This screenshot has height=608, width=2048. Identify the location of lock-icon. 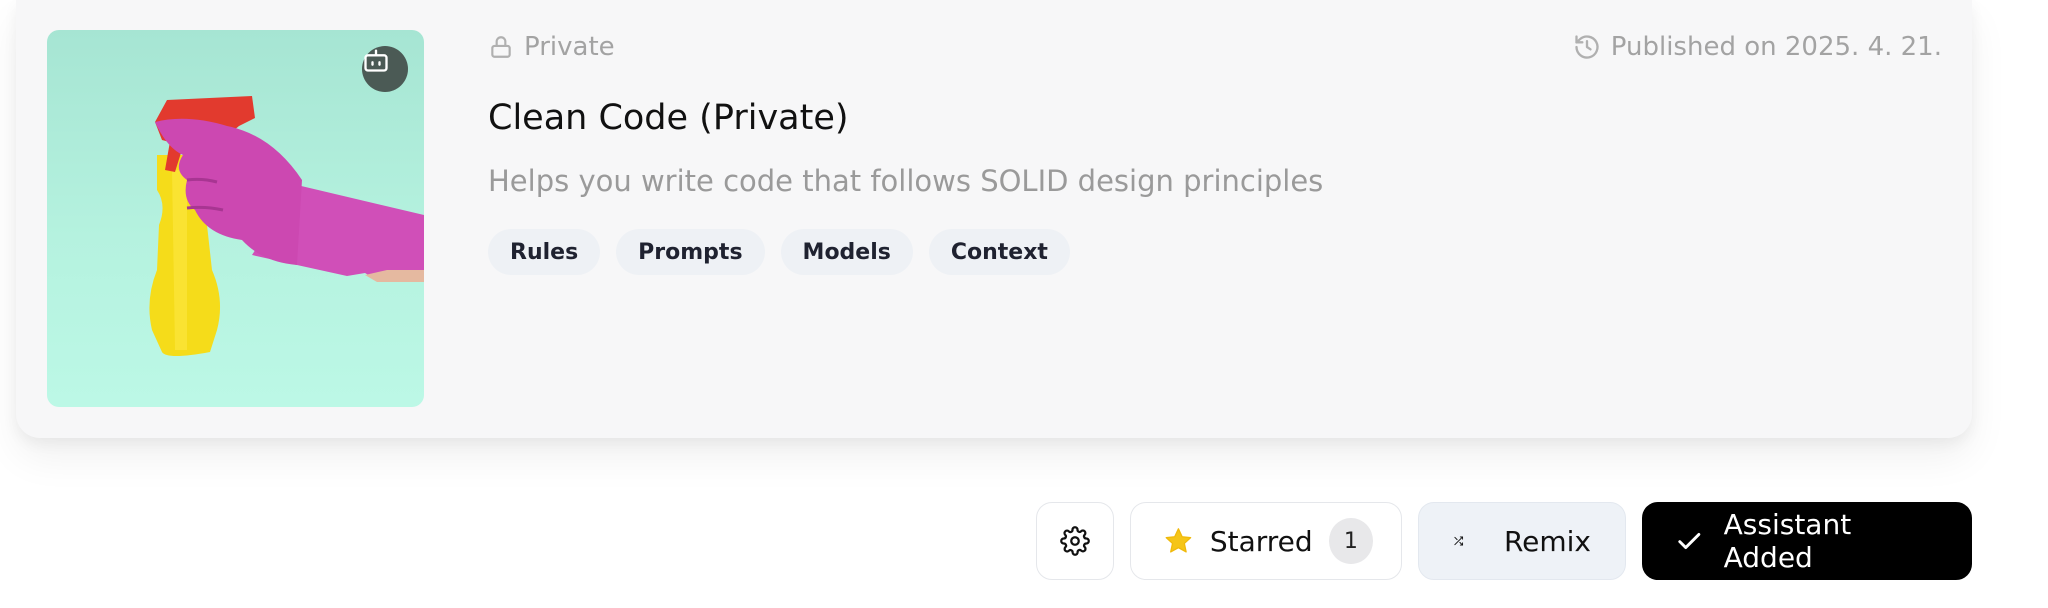
(501, 47).